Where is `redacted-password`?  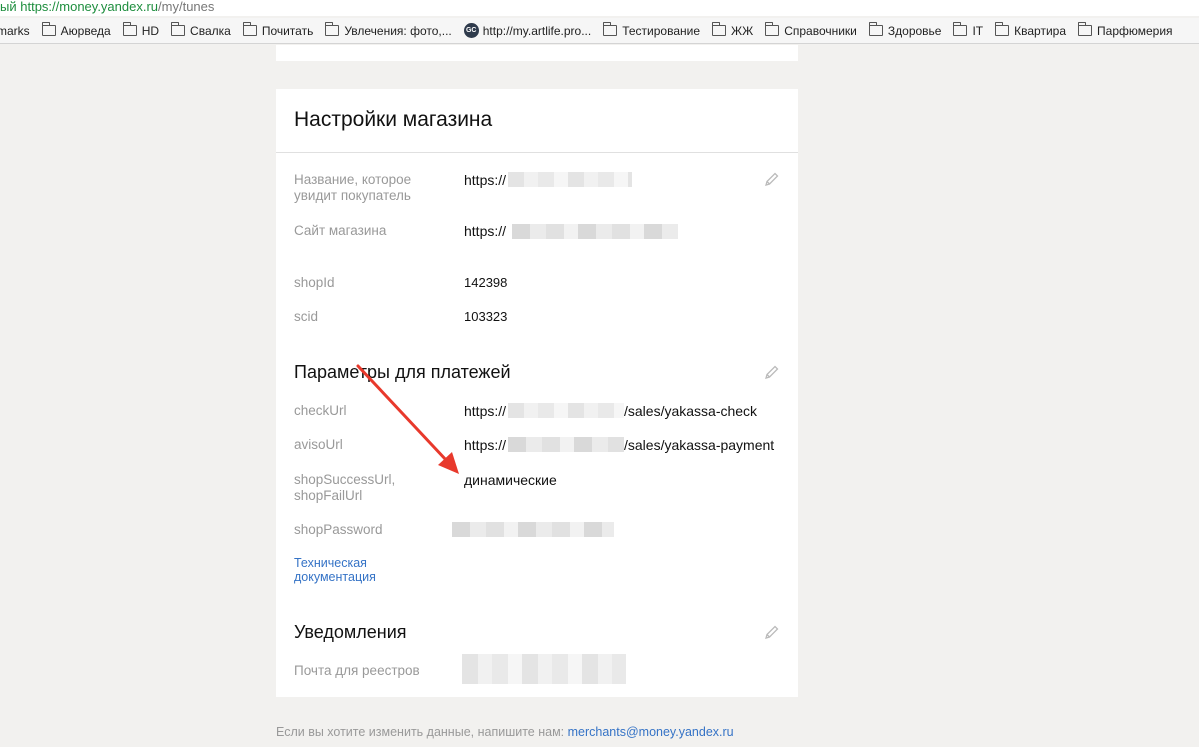 redacted-password is located at coordinates (533, 529).